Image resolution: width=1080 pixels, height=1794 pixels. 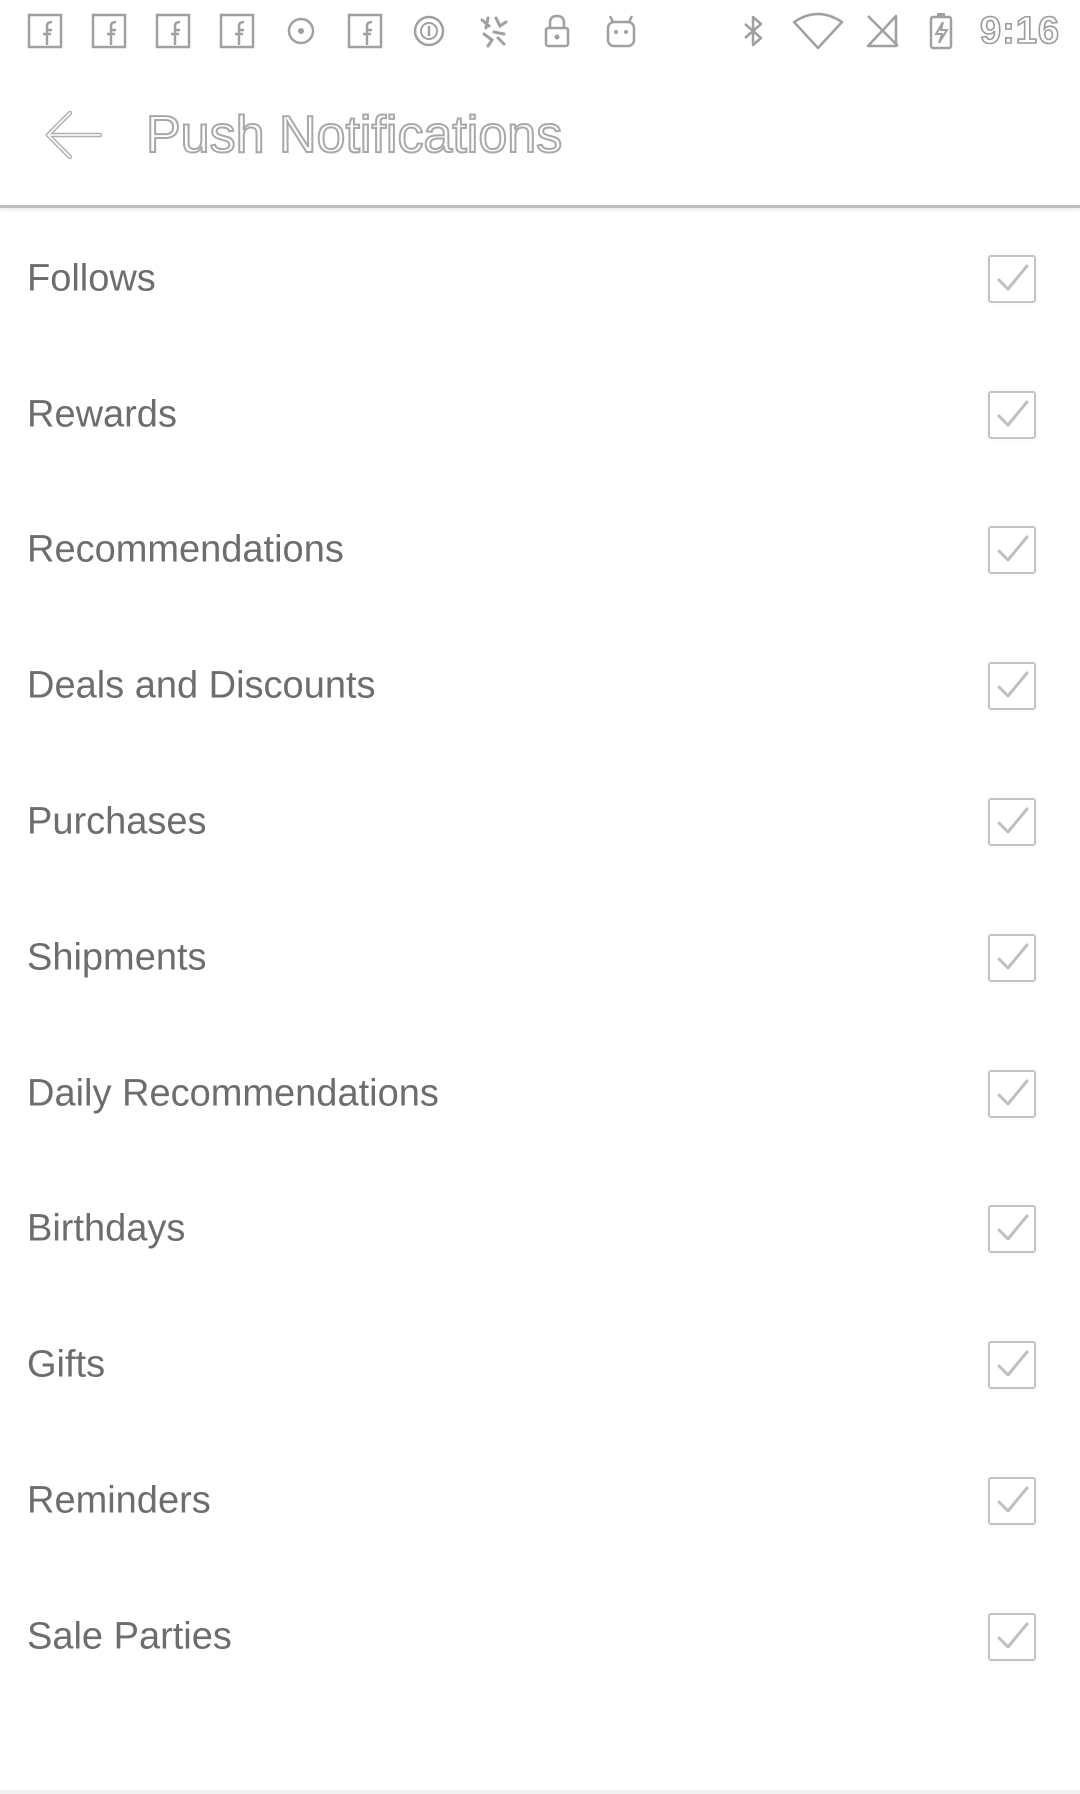 I want to click on status-time: 9:16, so click(x=1019, y=31).